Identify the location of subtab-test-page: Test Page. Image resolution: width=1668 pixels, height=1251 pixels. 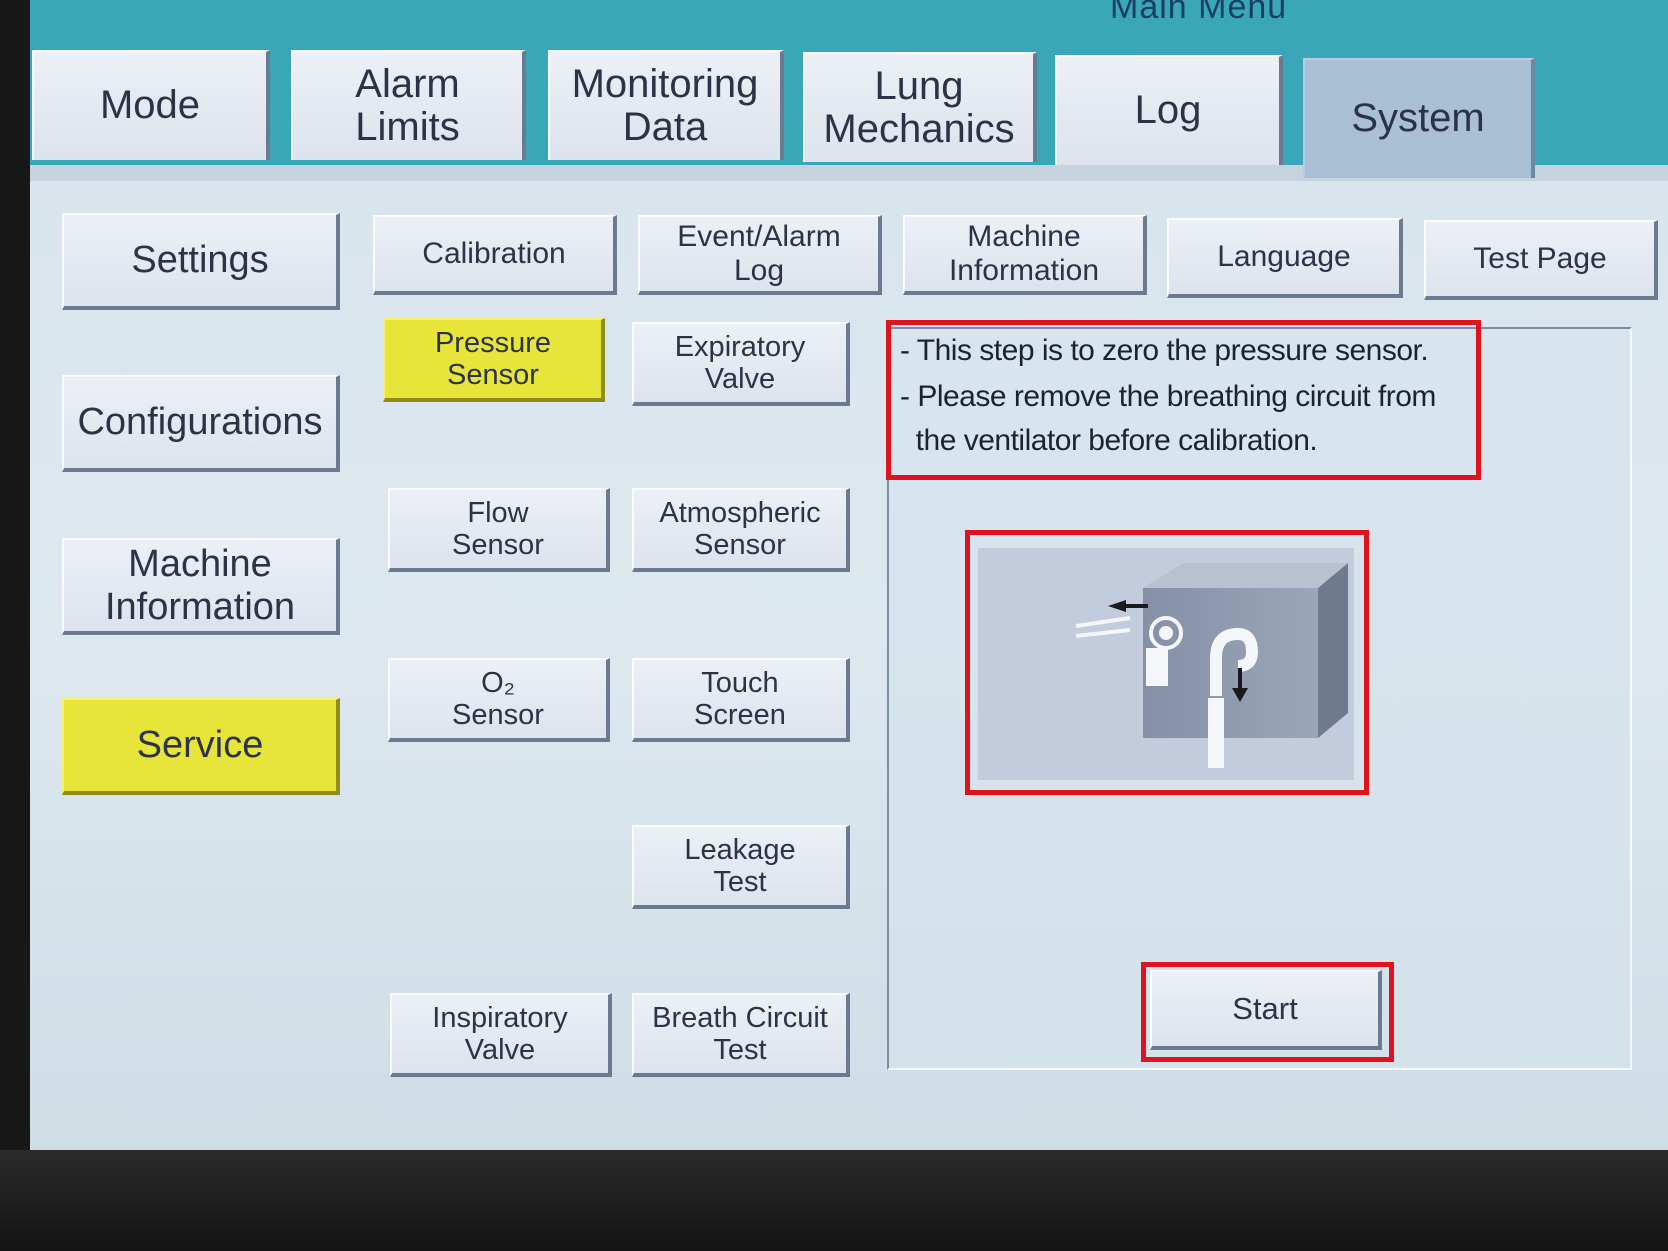
(1541, 260).